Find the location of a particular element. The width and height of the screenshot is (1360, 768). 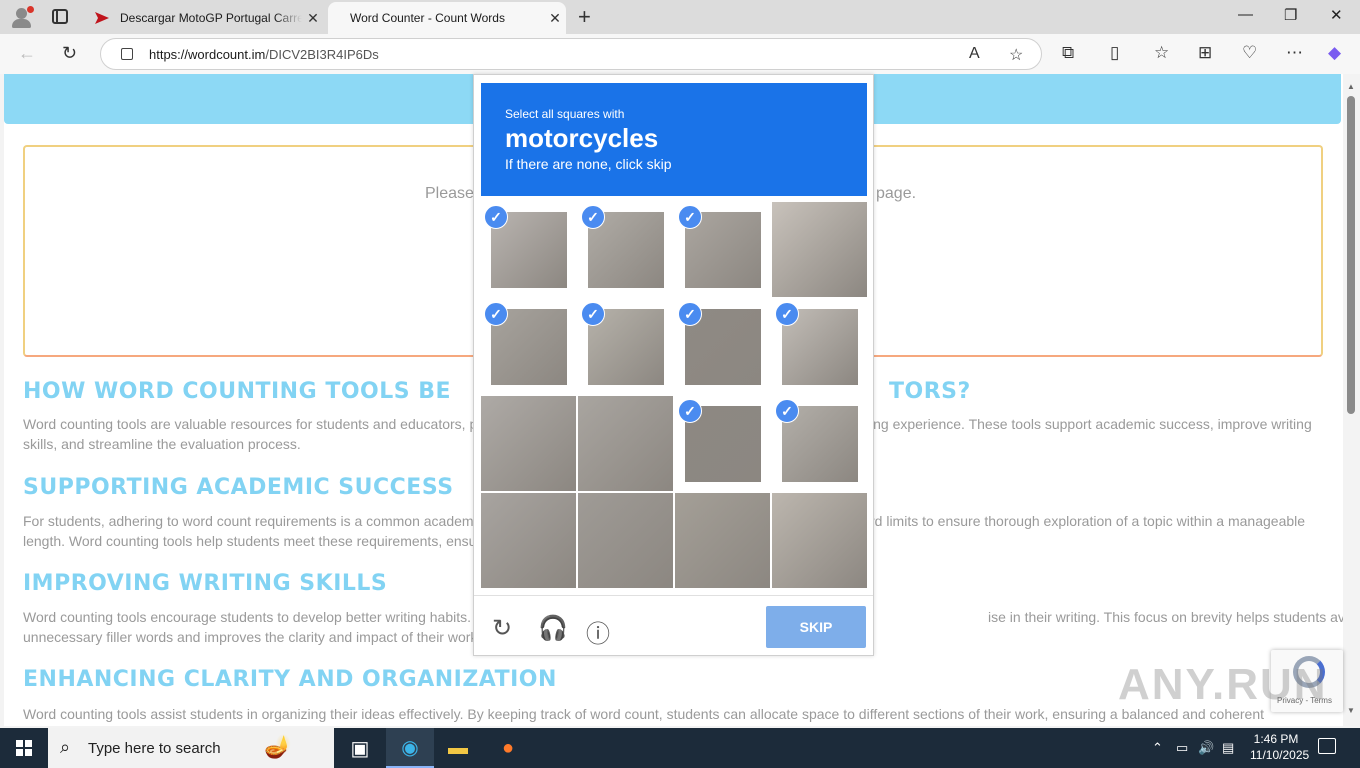

search-highlight-icon: 🪔 is located at coordinates (278, 746).